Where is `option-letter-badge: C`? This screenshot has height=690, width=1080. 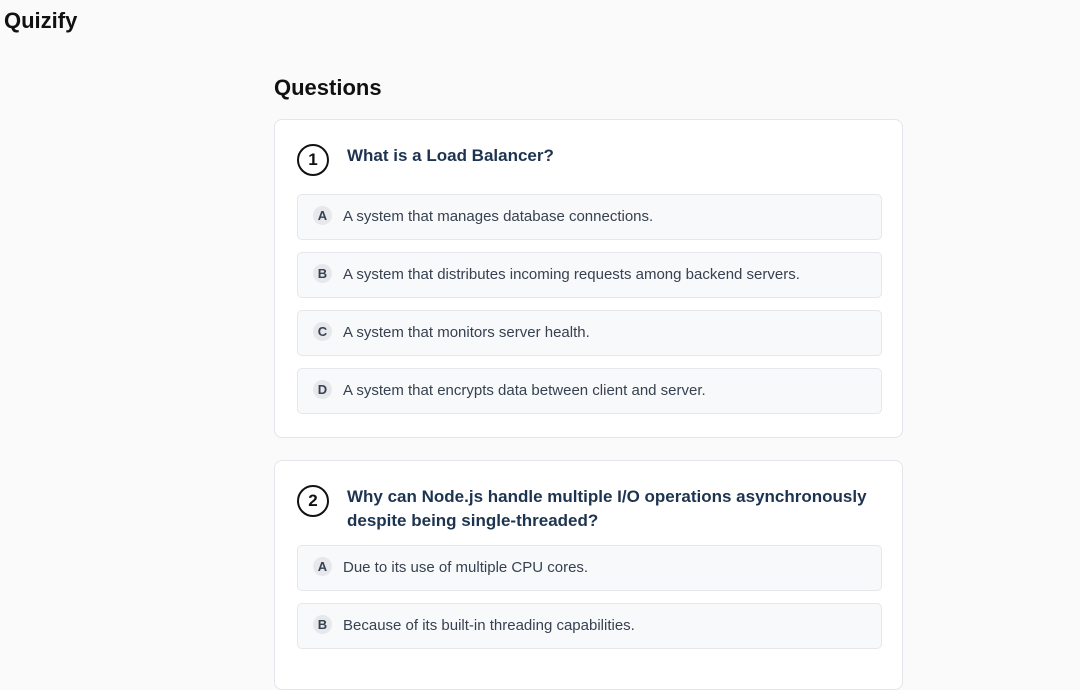 option-letter-badge: C is located at coordinates (322, 331).